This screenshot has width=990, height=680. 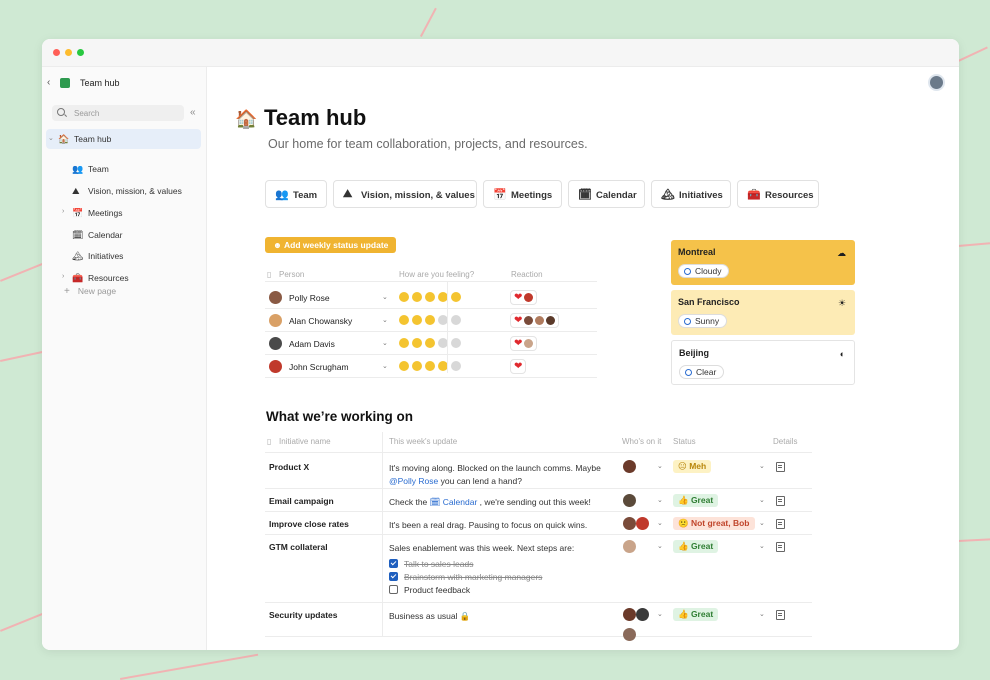 What do you see at coordinates (296, 194) in the screenshot?
I see `tab-team: 👥 Team` at bounding box center [296, 194].